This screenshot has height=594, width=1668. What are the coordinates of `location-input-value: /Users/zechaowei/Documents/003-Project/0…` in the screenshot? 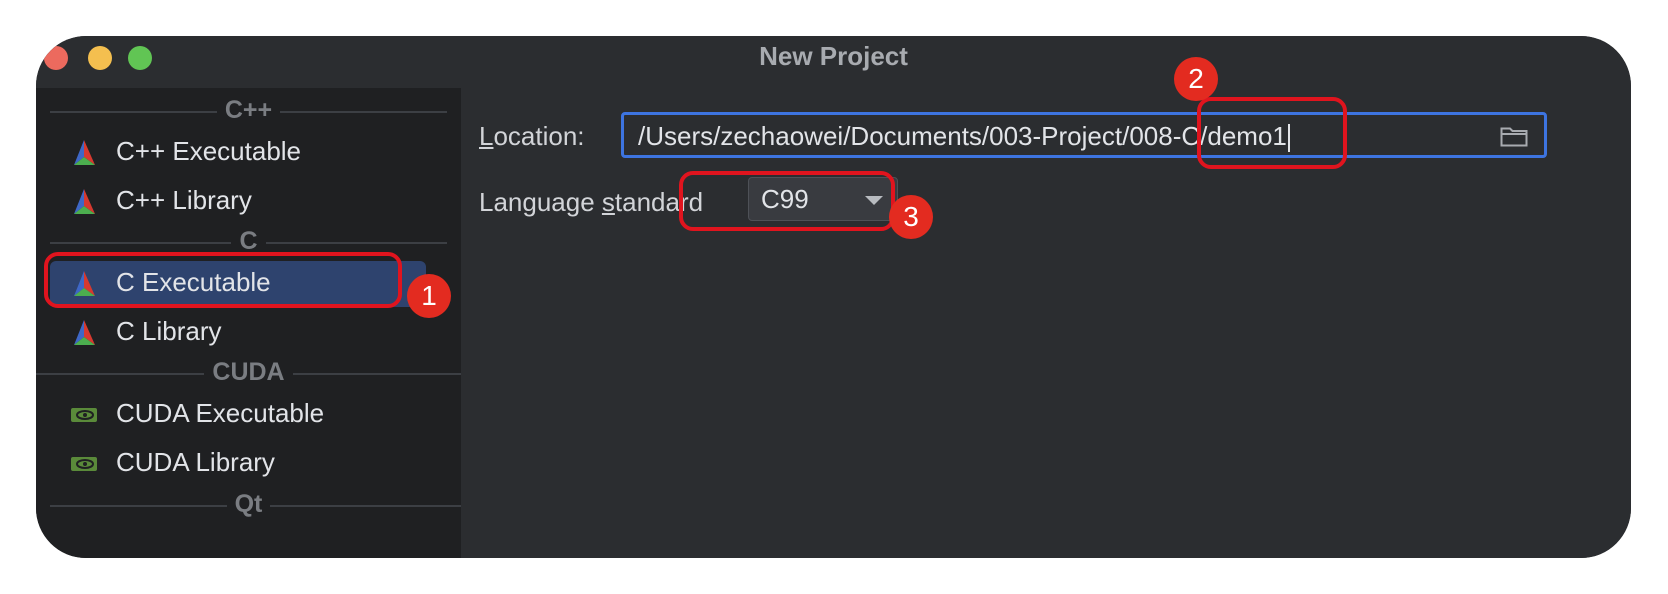 It's located at (964, 137).